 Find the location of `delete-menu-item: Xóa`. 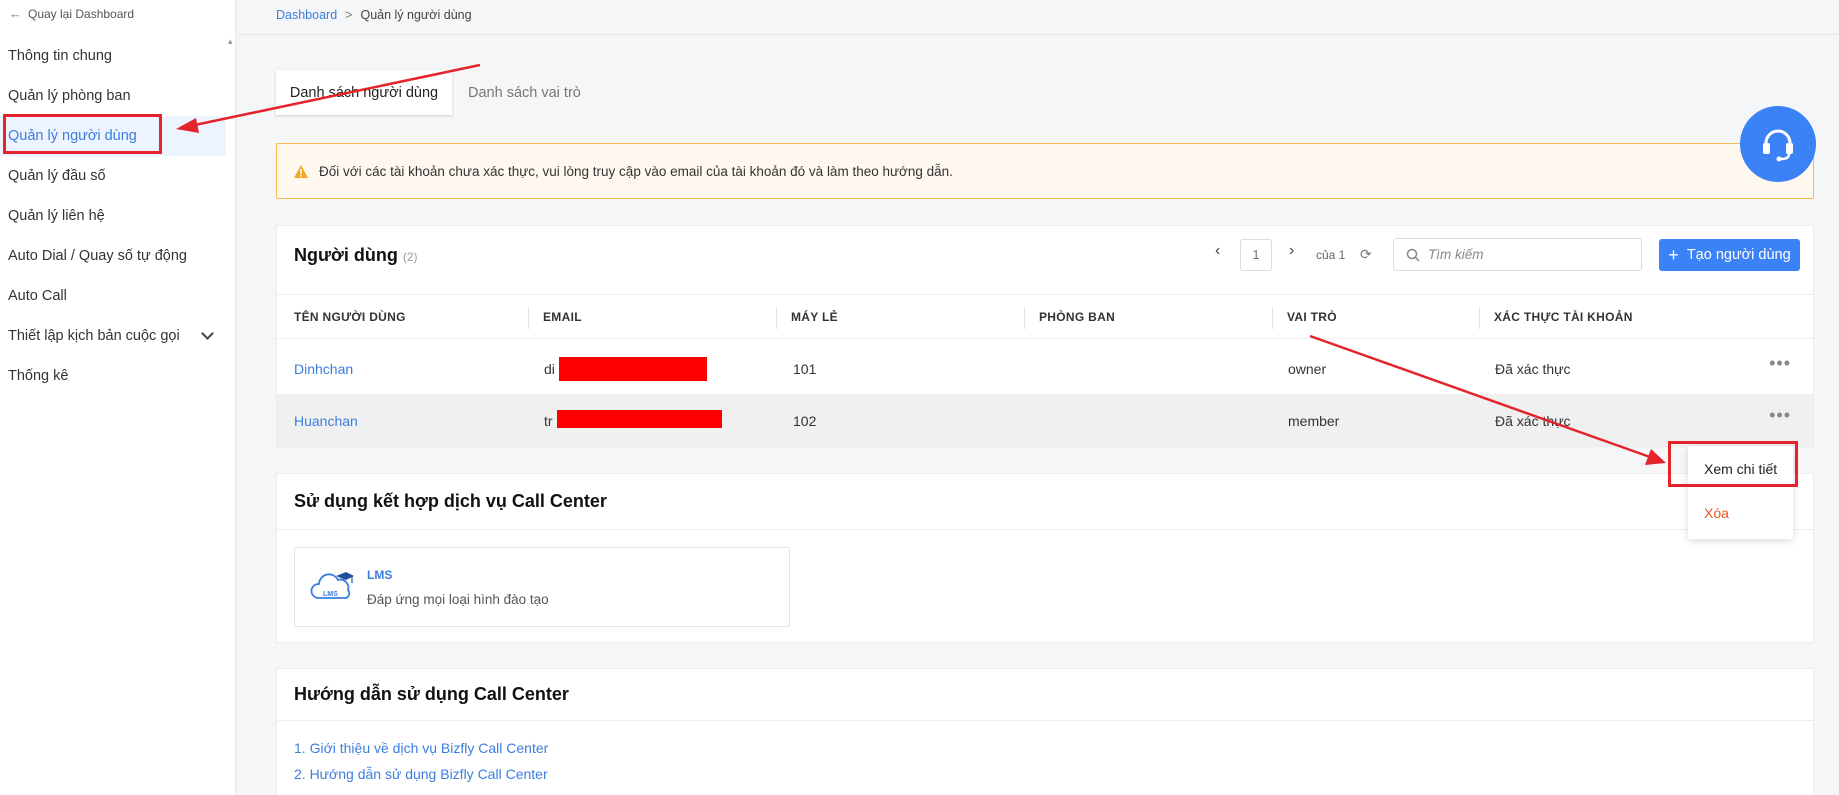

delete-menu-item: Xóa is located at coordinates (1716, 513).